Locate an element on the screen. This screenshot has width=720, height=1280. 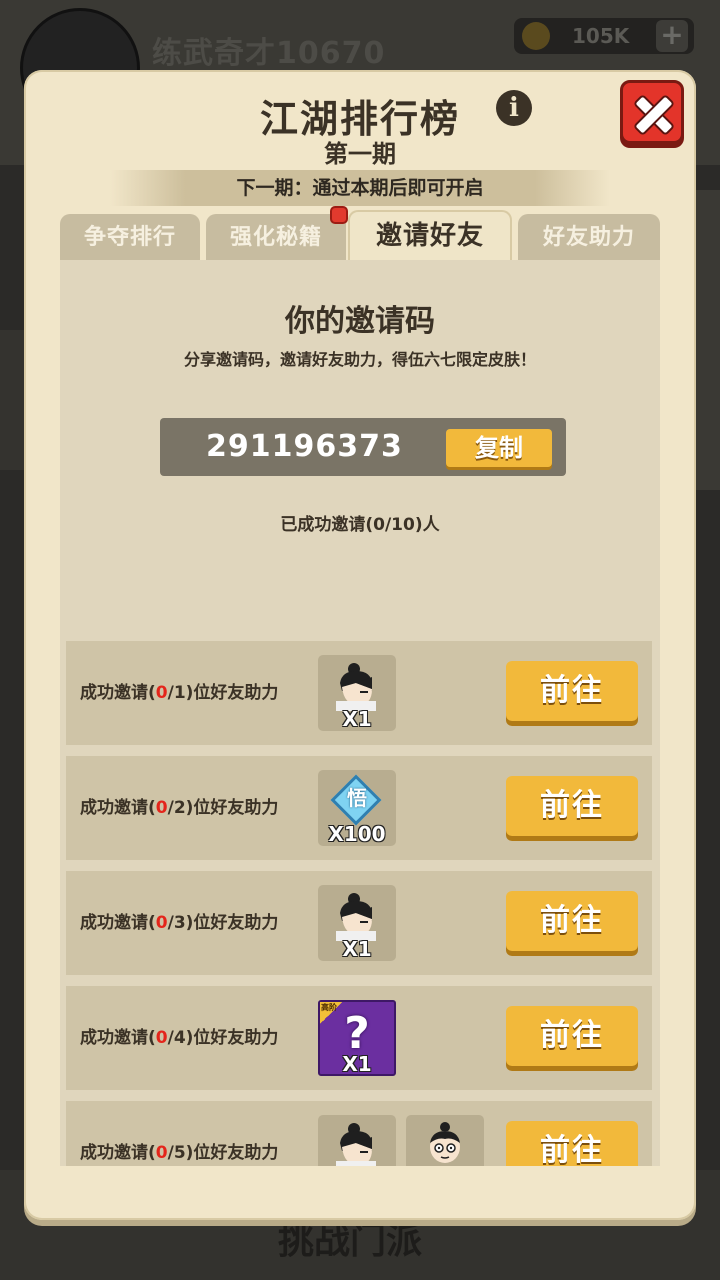
reward-item: 头像 is located at coordinates (445, 1140).